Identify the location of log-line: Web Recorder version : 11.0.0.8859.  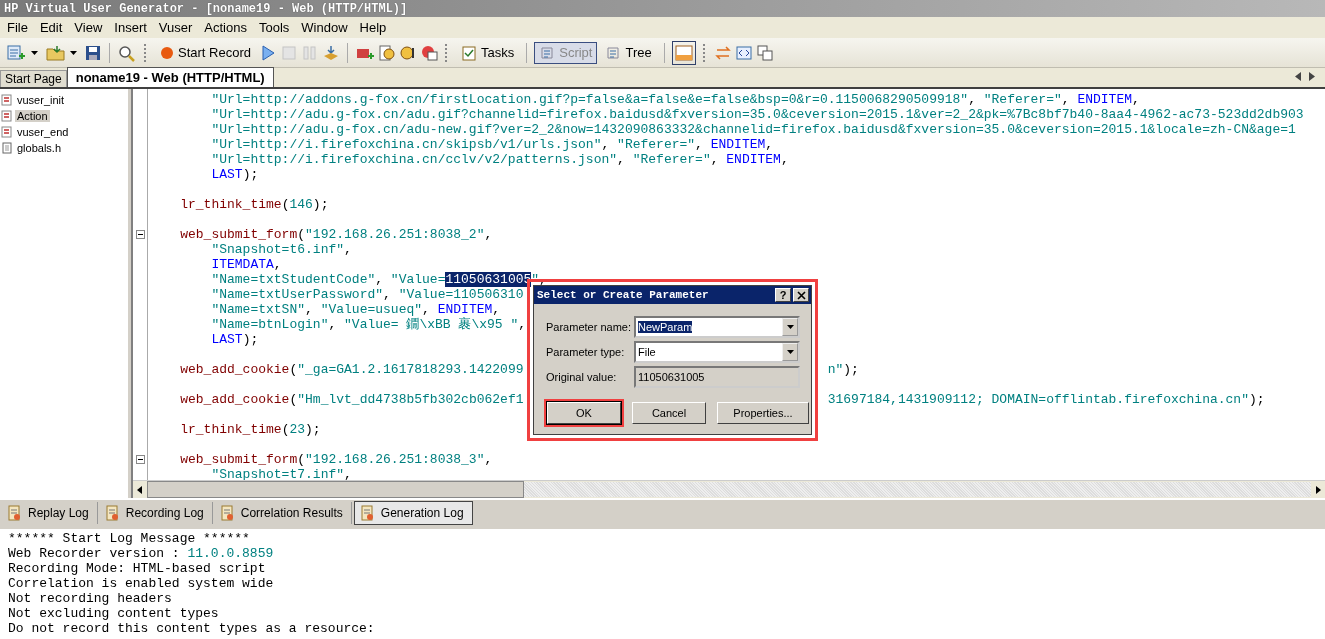
(141, 553).